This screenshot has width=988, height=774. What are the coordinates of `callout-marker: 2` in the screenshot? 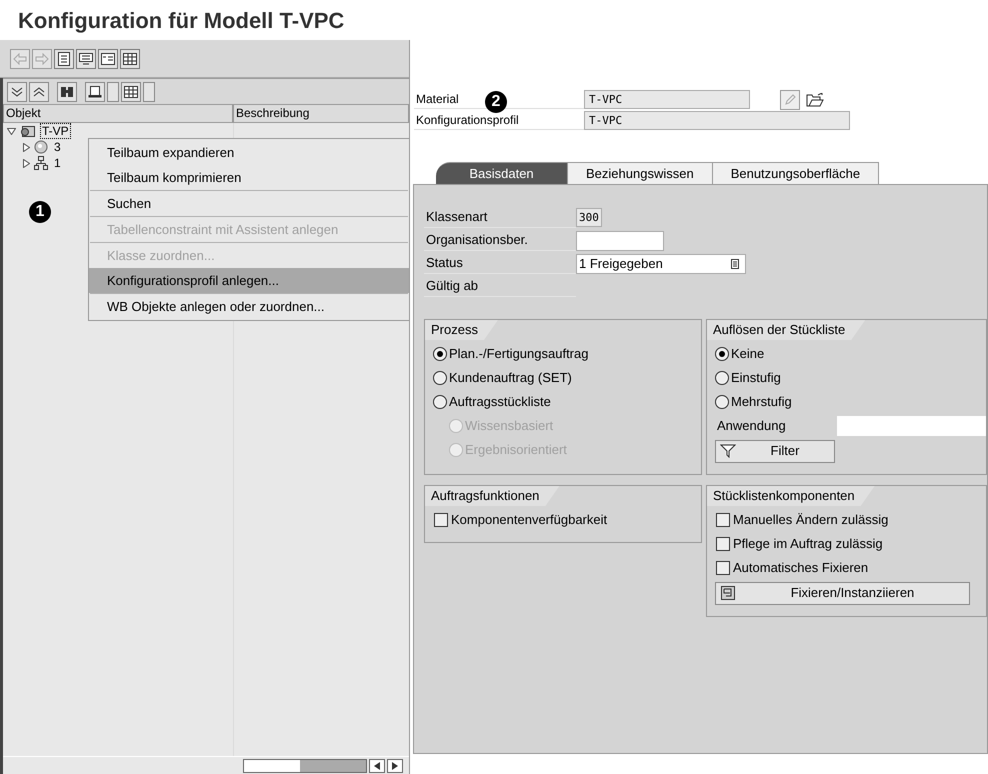 It's located at (496, 102).